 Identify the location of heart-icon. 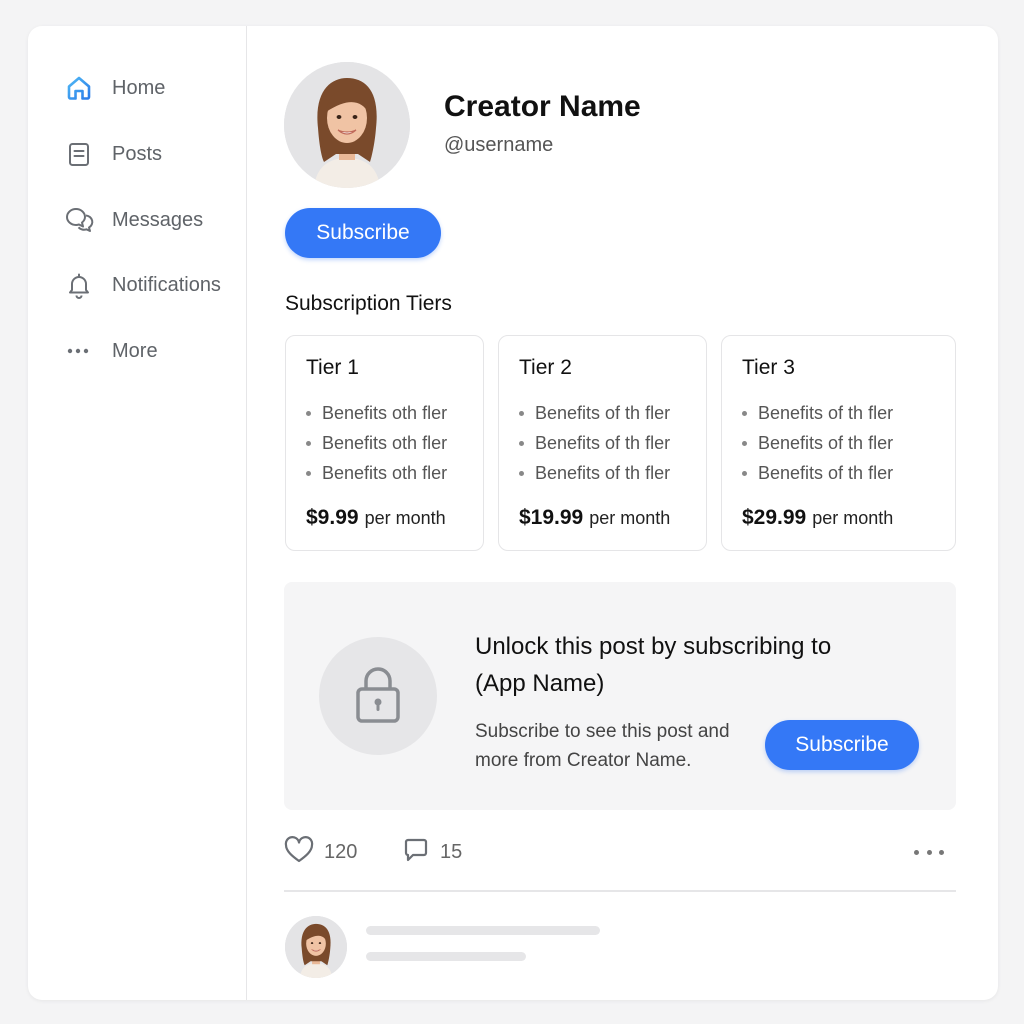
(299, 852).